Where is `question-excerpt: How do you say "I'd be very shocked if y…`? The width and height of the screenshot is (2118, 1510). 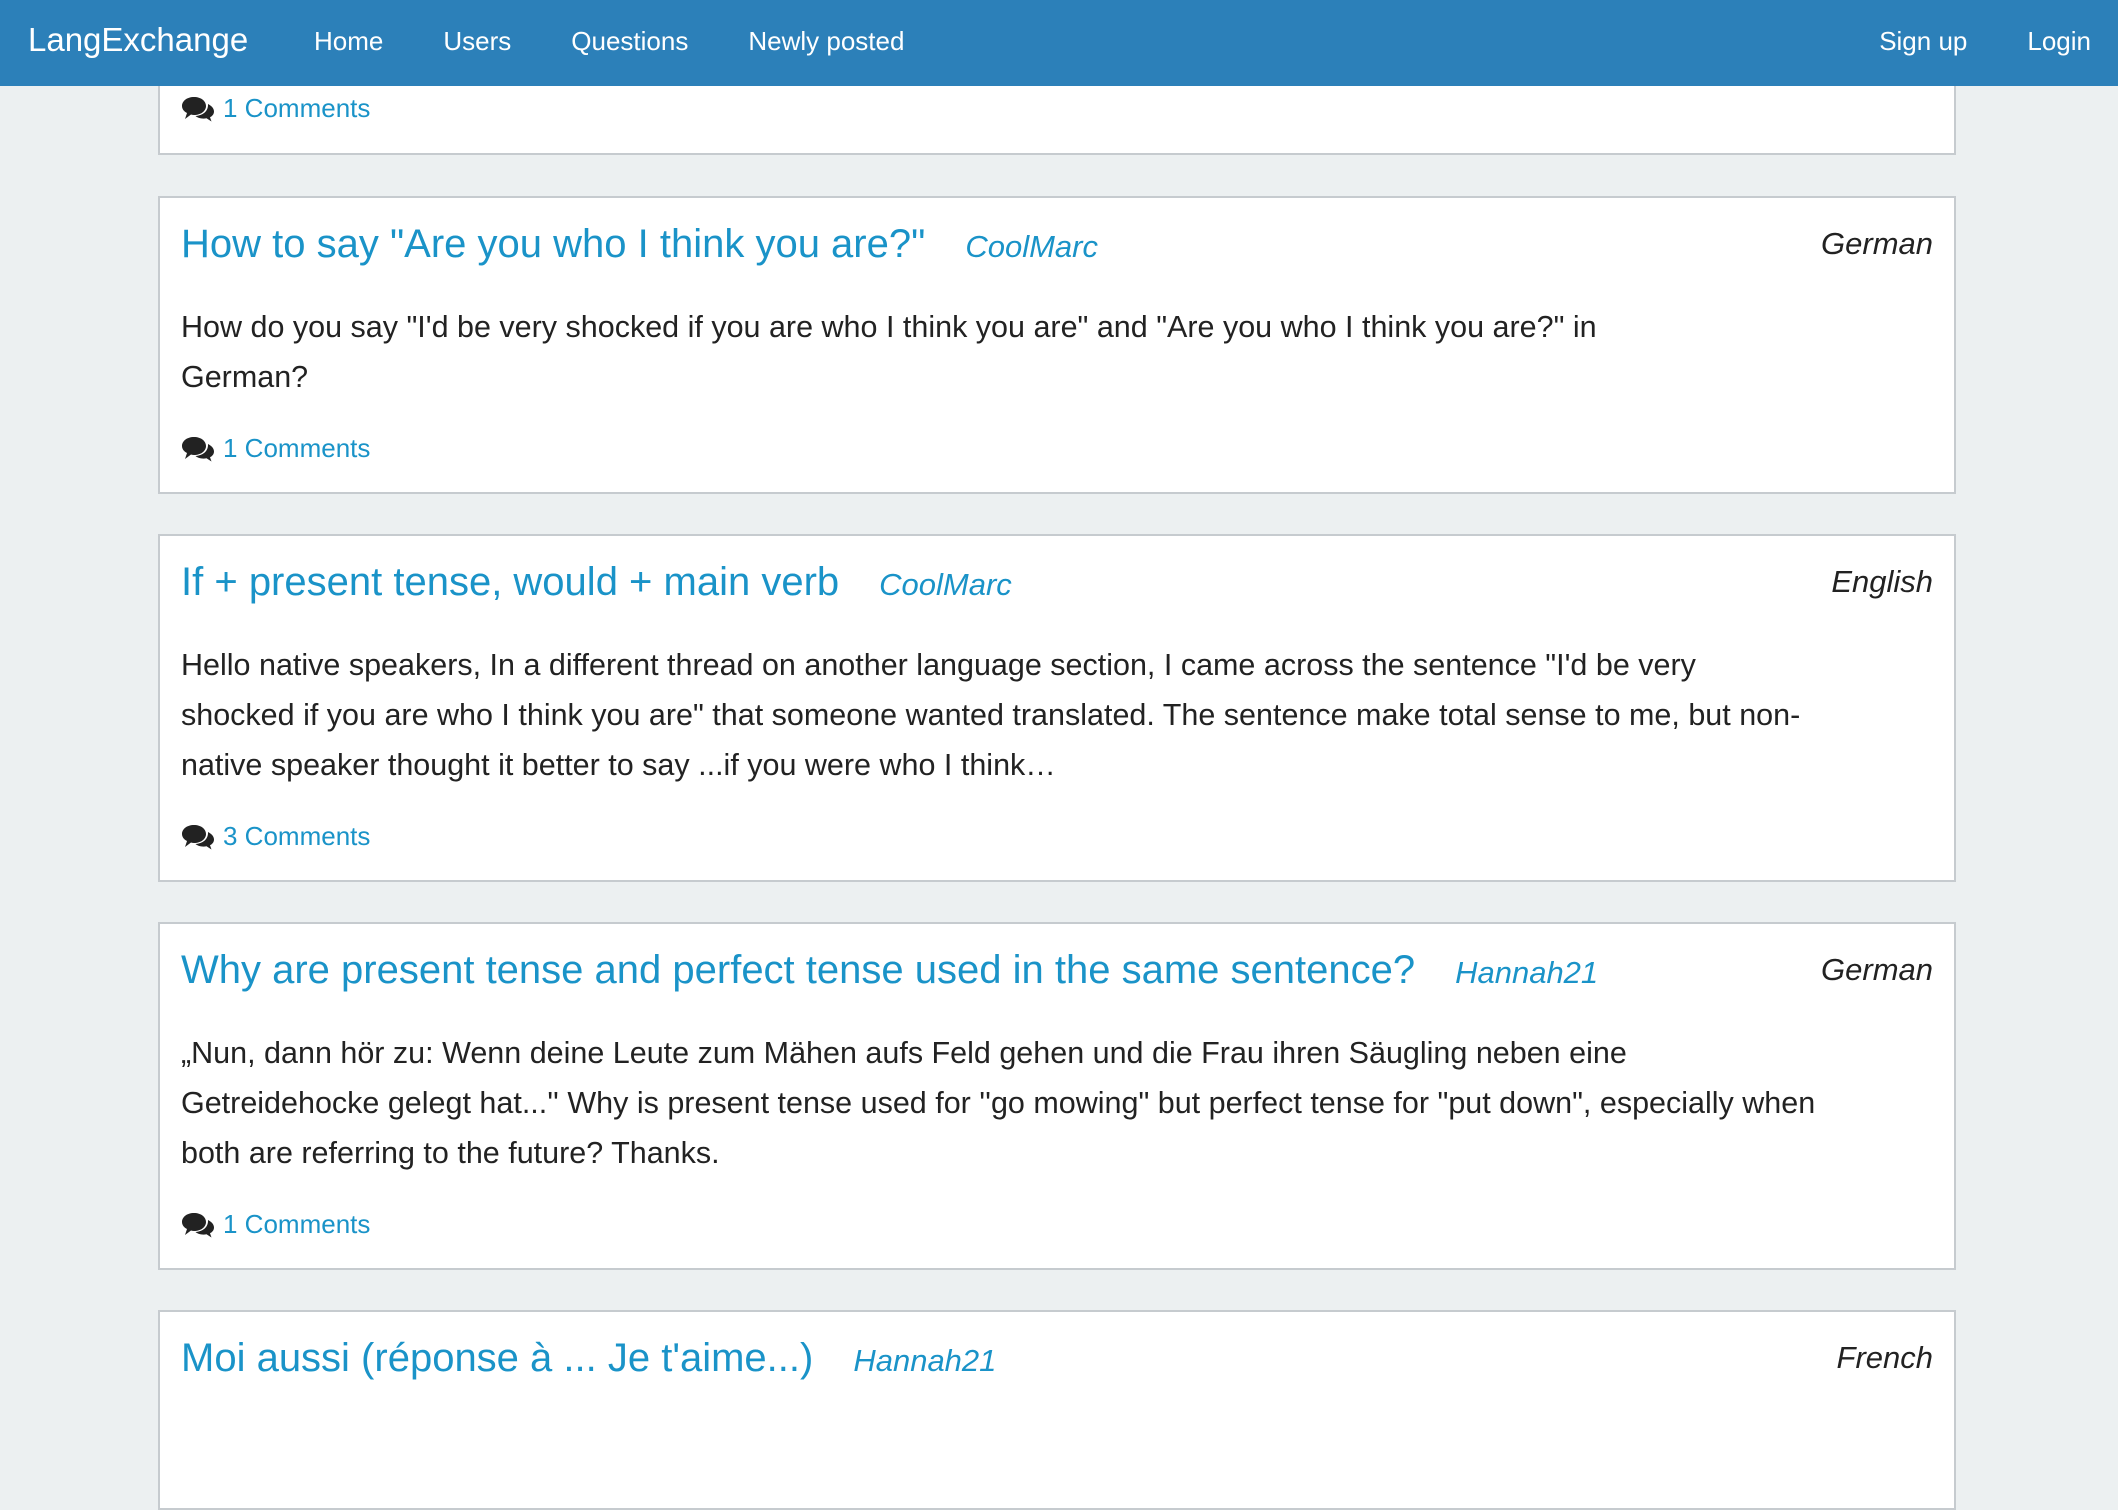
question-excerpt: How do you say "I'd be very shocked if y… is located at coordinates (1057, 352).